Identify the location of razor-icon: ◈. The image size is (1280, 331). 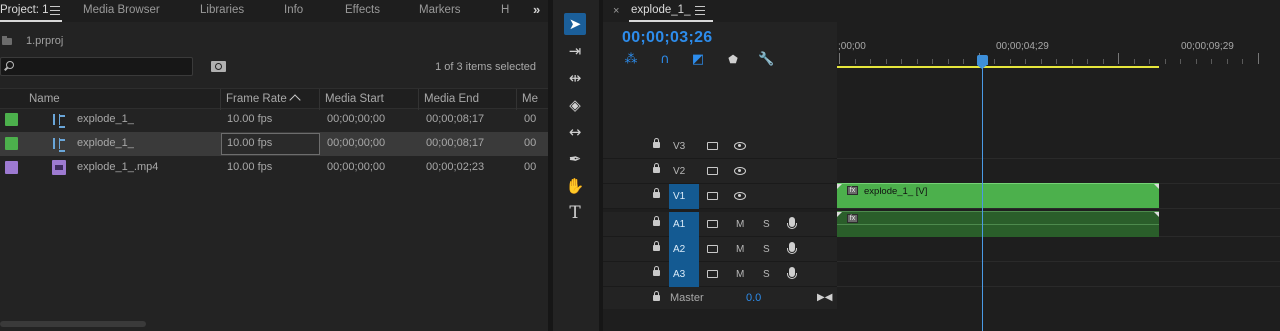
(575, 105).